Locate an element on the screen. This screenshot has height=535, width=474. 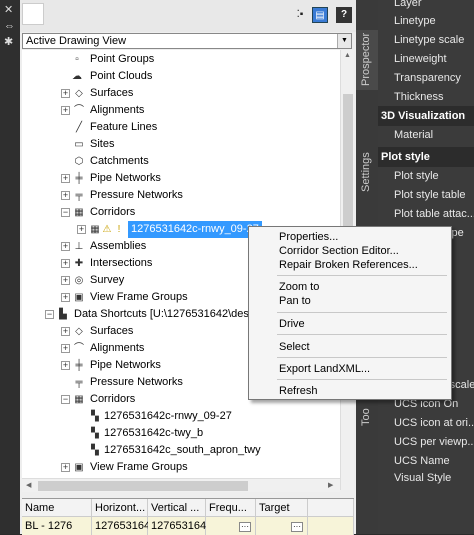
pipe-network-icon: ╪ is located at coordinates (79, 178).